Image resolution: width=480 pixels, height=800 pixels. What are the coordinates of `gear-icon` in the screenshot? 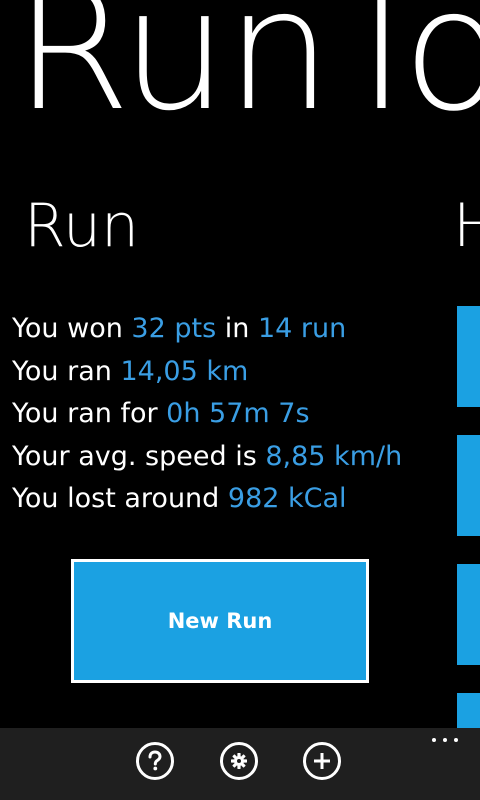 It's located at (239, 761).